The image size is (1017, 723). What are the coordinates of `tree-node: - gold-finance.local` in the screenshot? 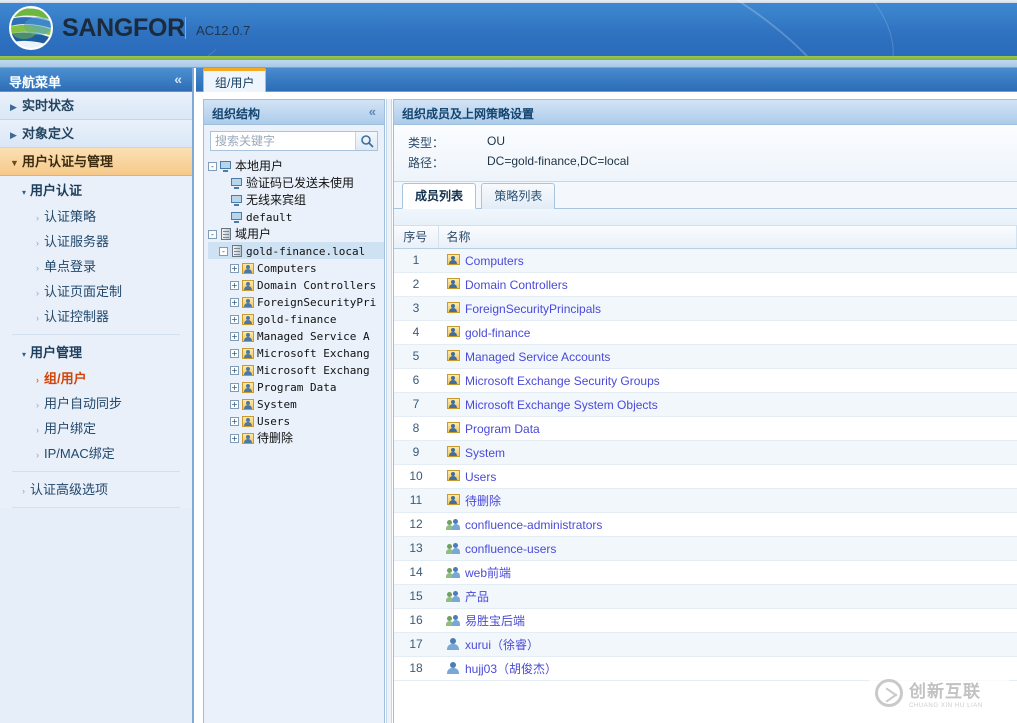 It's located at (296, 250).